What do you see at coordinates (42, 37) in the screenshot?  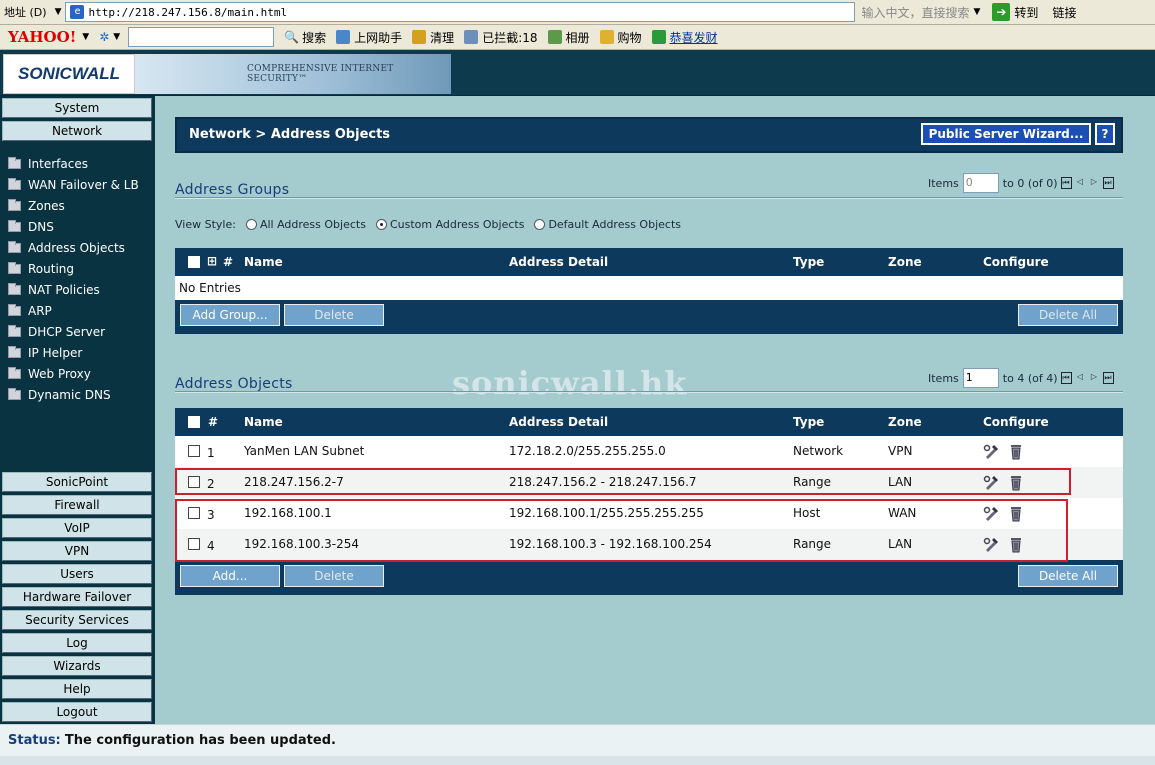 I see `yahoo-logo: YAHOO!` at bounding box center [42, 37].